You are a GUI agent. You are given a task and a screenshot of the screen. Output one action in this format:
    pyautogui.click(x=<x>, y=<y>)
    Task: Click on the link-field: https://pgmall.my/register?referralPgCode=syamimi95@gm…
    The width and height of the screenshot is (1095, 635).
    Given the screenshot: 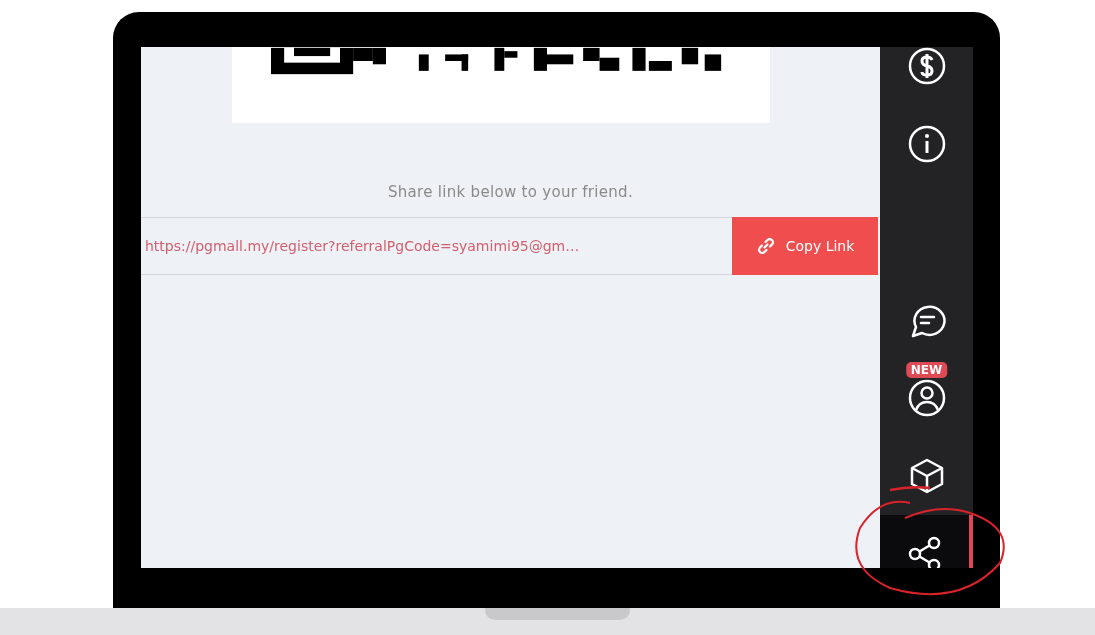 What is the action you would take?
    pyautogui.click(x=436, y=246)
    